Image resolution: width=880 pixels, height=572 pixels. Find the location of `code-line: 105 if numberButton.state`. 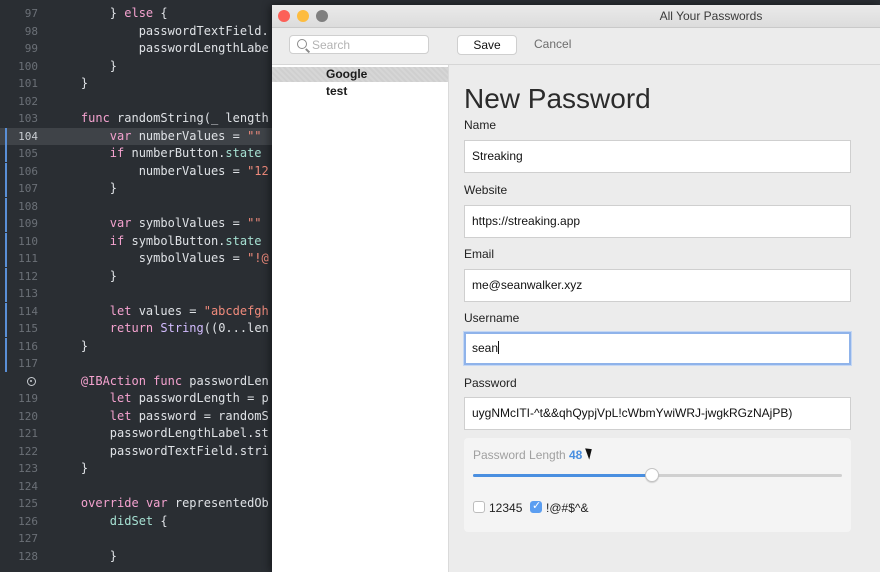

code-line: 105 if numberButton.state is located at coordinates (136, 153).